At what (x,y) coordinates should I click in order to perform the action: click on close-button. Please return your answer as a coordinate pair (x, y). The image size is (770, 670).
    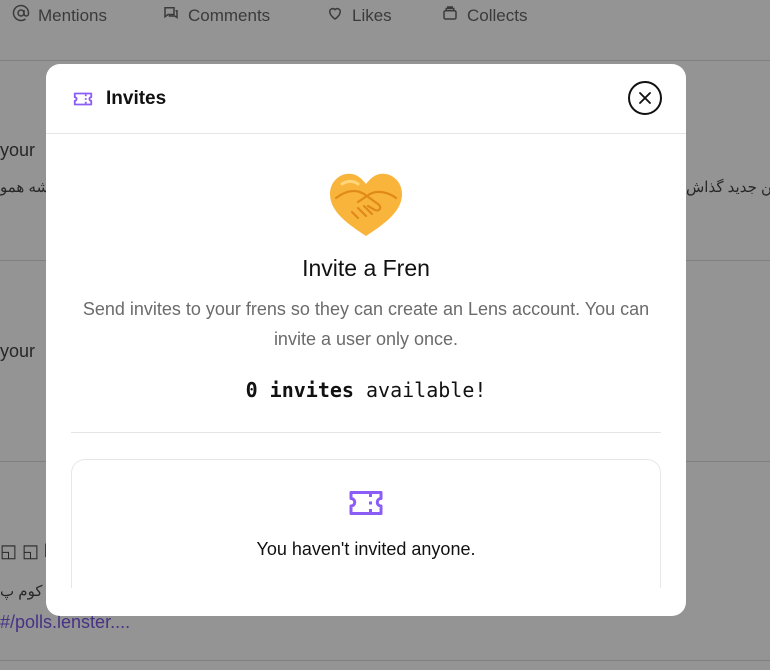
    Looking at the image, I should click on (645, 98).